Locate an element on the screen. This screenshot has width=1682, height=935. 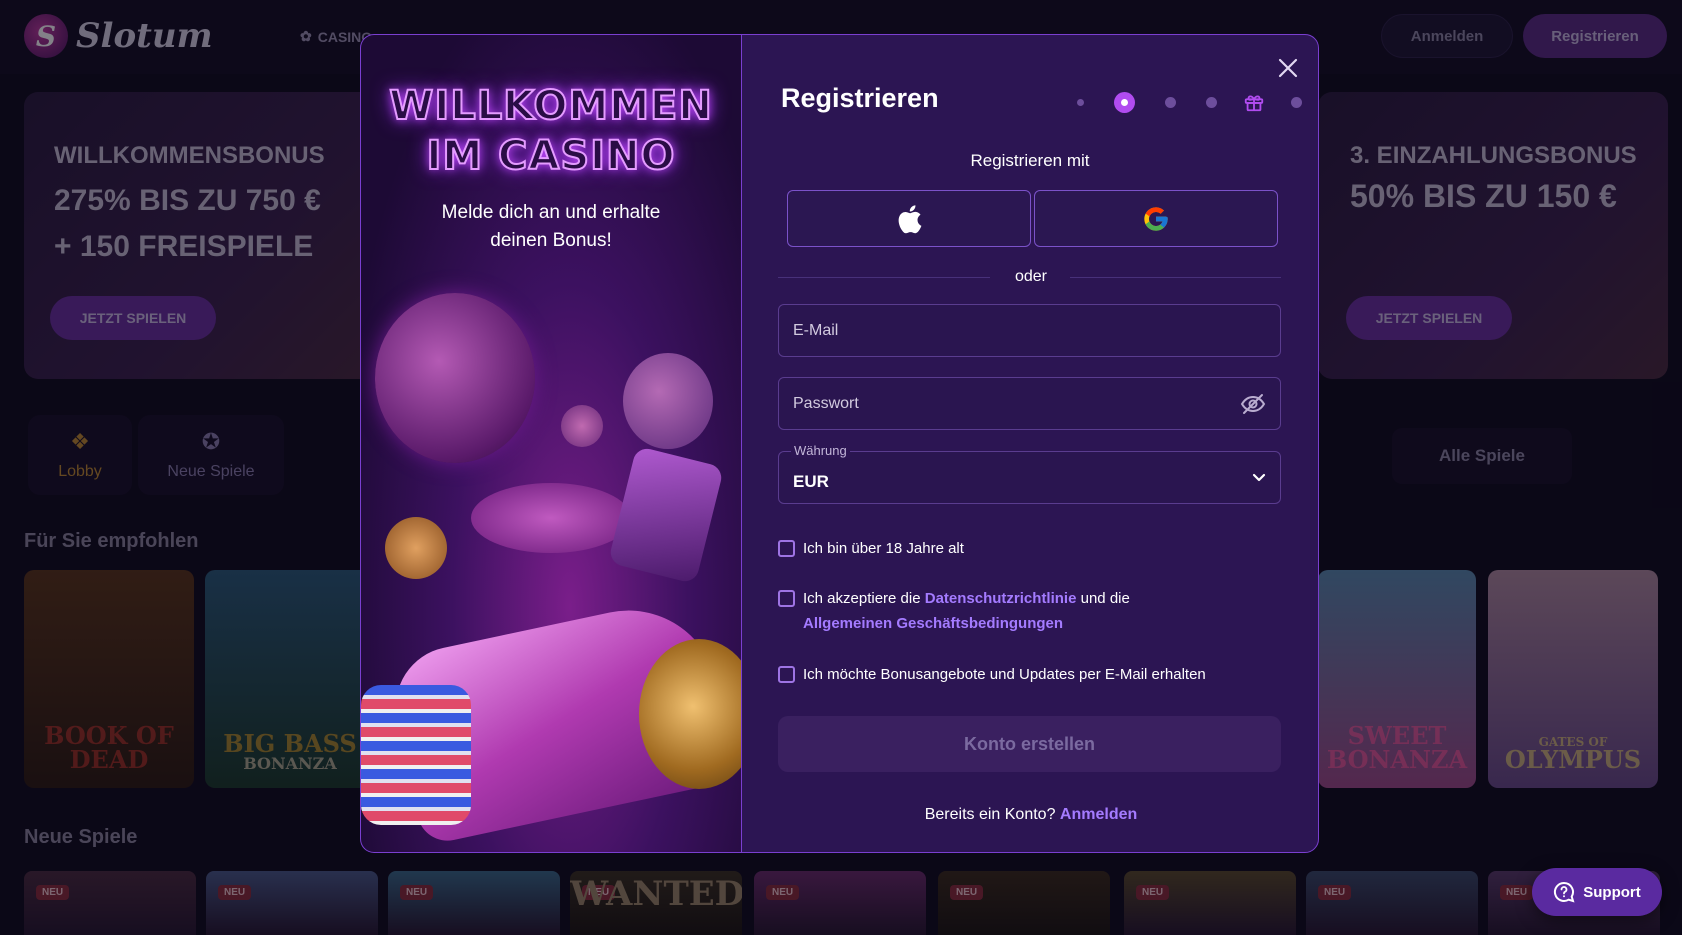
google-signin-button is located at coordinates (1156, 218).